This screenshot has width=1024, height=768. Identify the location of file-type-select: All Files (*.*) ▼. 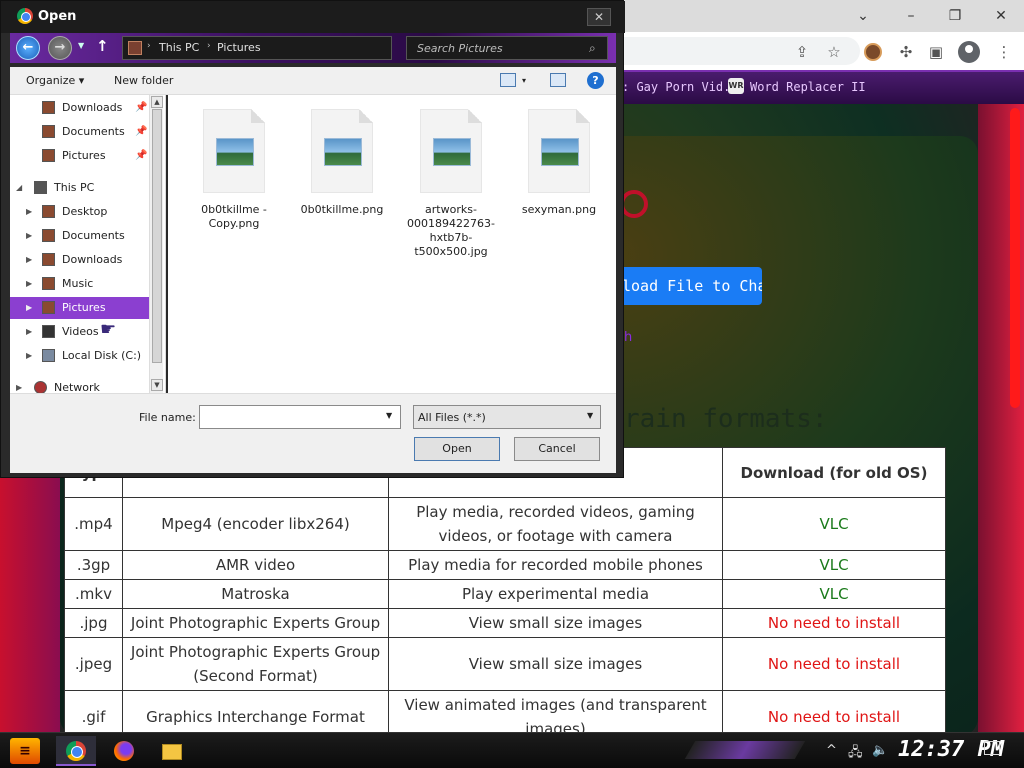
(507, 417).